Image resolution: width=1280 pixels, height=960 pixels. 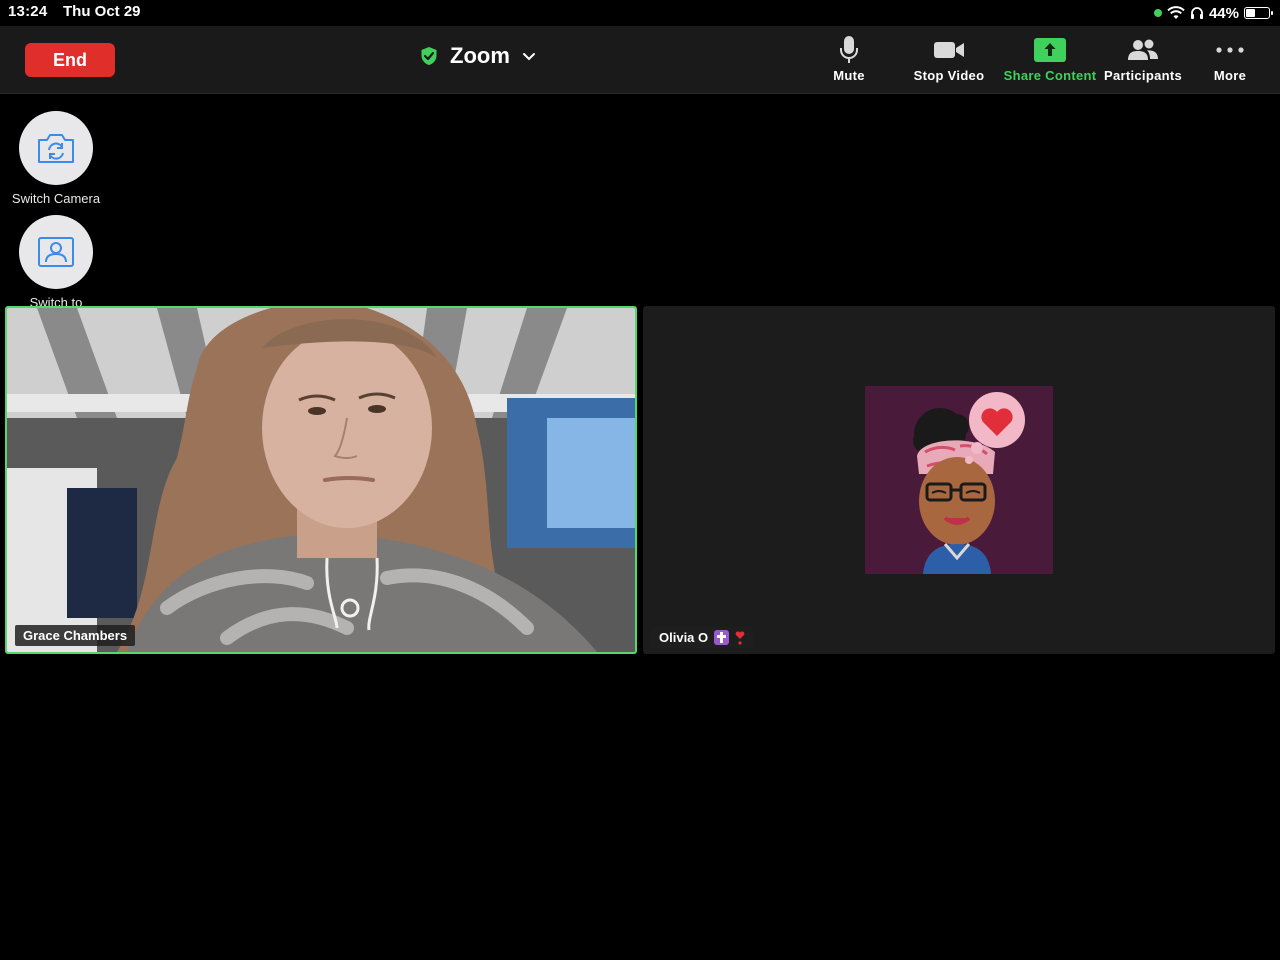 What do you see at coordinates (1258, 13) in the screenshot?
I see `battery-icon` at bounding box center [1258, 13].